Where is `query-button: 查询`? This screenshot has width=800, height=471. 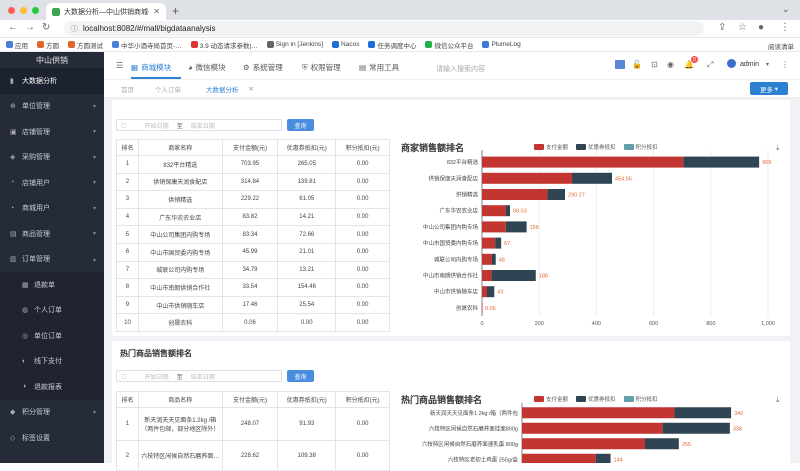
query-button: 查询 is located at coordinates (300, 125).